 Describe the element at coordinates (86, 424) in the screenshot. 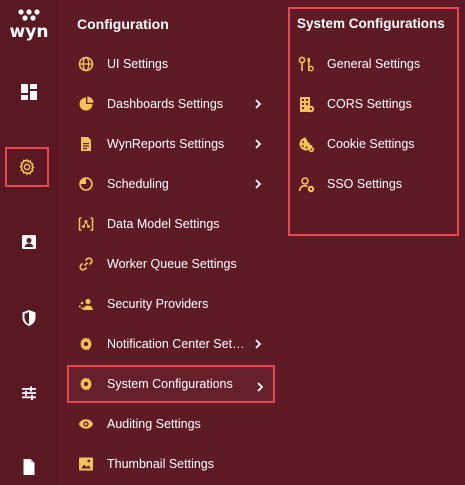

I see `eye-icon` at that location.